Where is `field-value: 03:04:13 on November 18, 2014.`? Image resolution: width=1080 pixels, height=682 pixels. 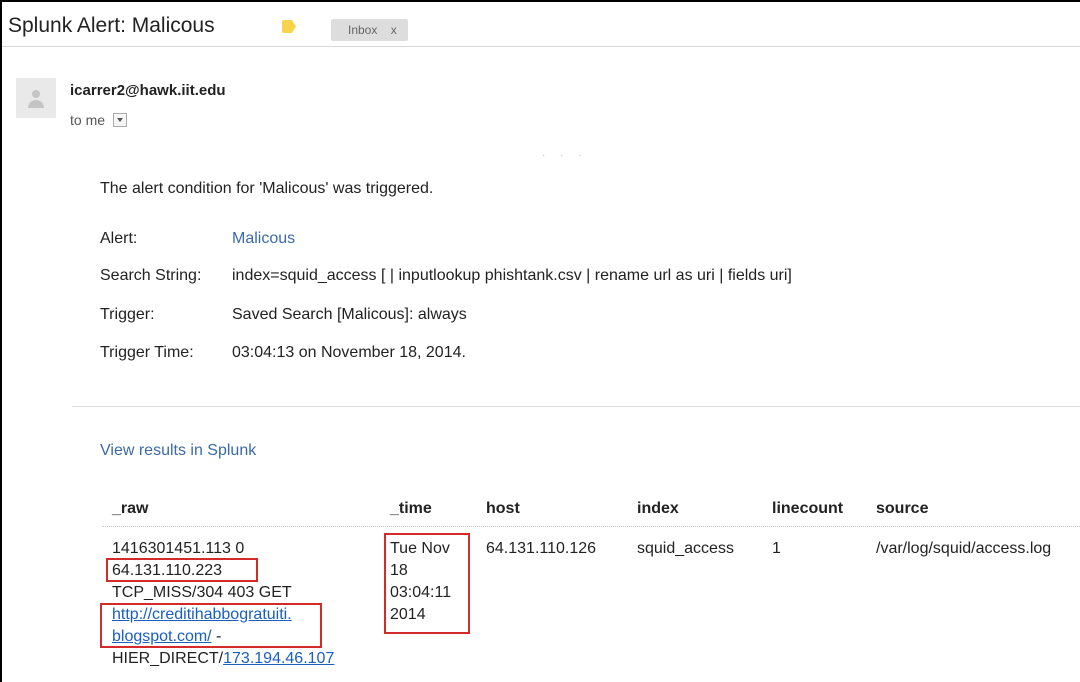
field-value: 03:04:13 on November 18, 2014. is located at coordinates (349, 352).